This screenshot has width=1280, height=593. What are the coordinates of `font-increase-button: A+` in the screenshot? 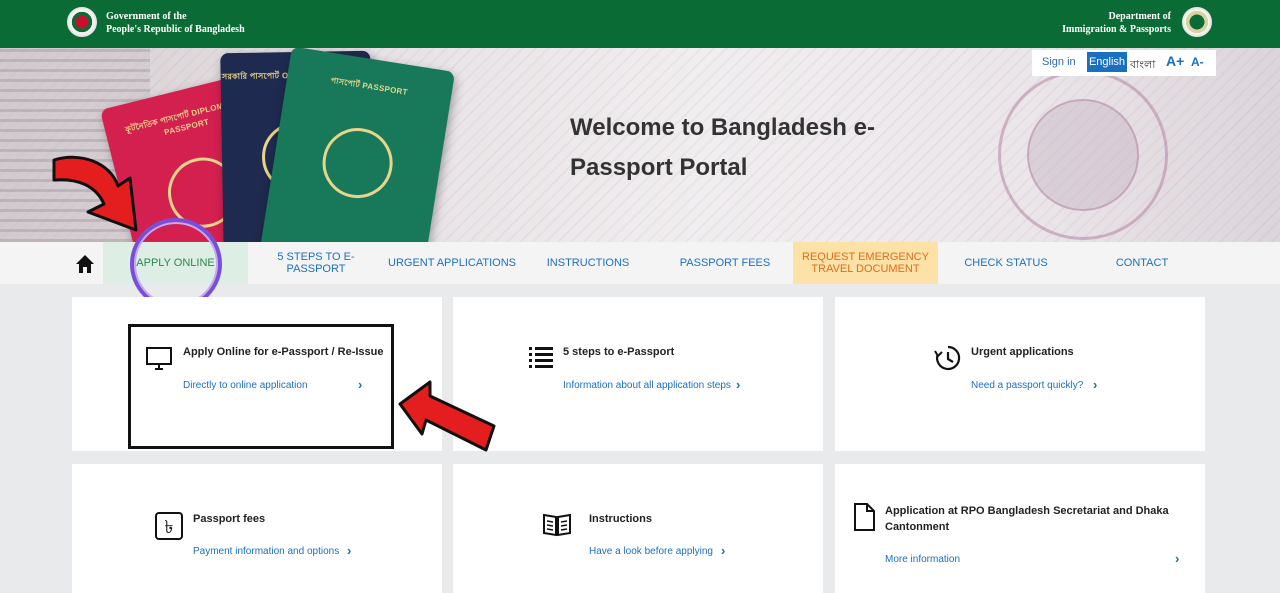 It's located at (1175, 61).